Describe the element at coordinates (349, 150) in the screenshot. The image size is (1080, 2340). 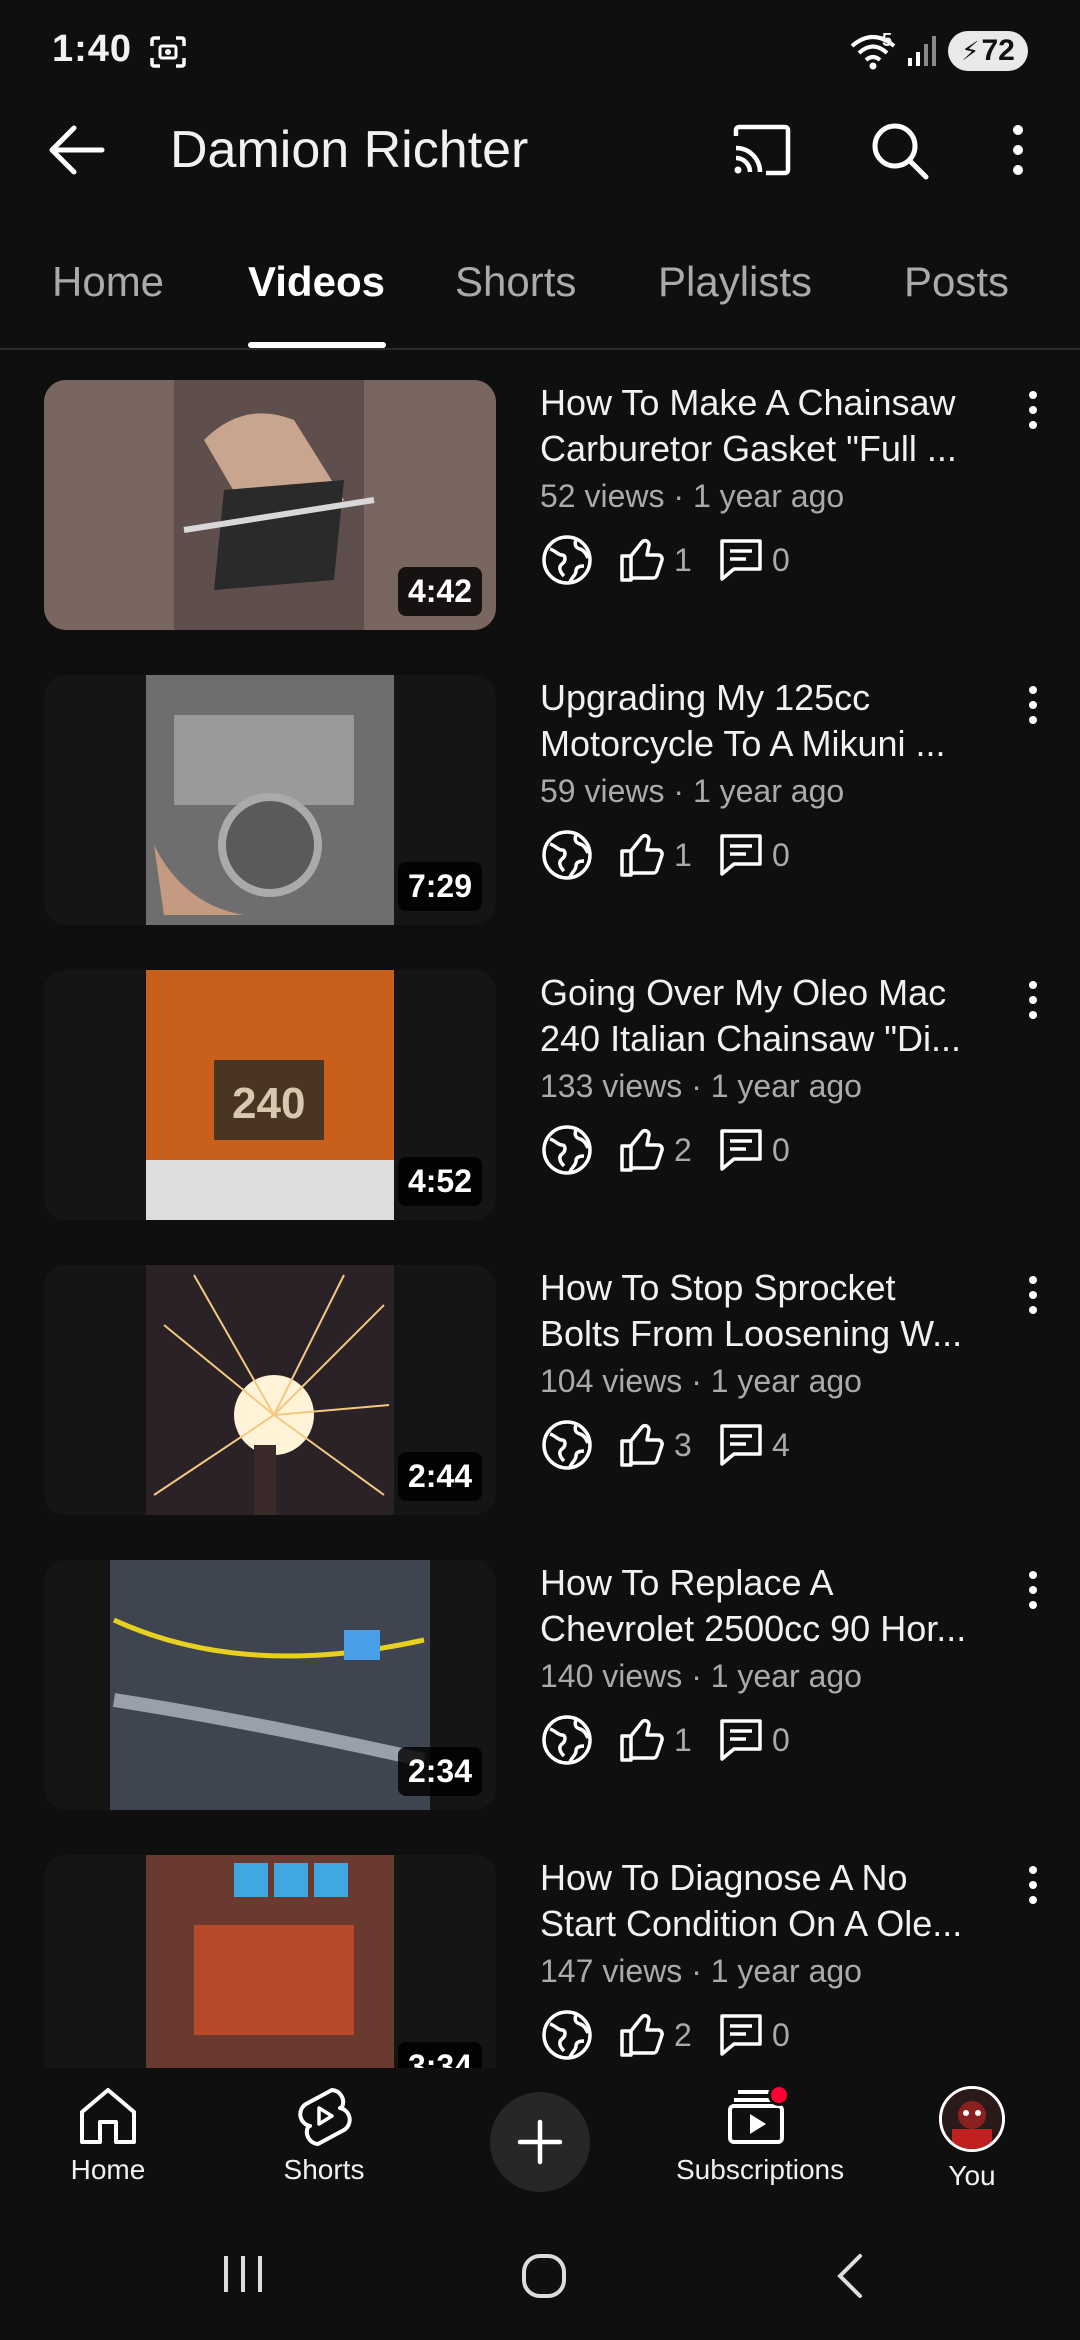
I see `channel-title: Damion Richter` at that location.